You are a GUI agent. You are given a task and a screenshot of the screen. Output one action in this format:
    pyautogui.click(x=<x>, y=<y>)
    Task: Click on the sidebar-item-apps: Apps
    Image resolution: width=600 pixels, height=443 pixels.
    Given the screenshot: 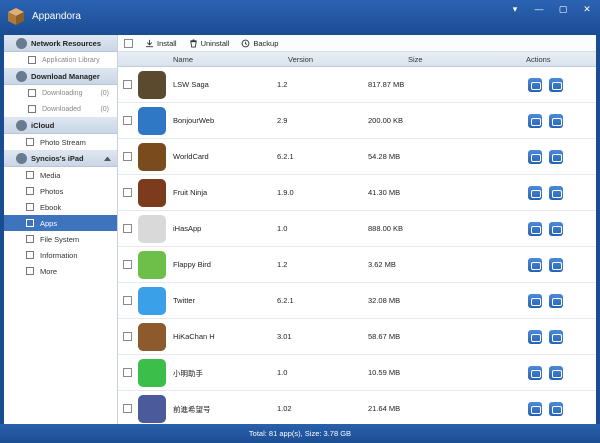 What is the action you would take?
    pyautogui.click(x=60, y=223)
    